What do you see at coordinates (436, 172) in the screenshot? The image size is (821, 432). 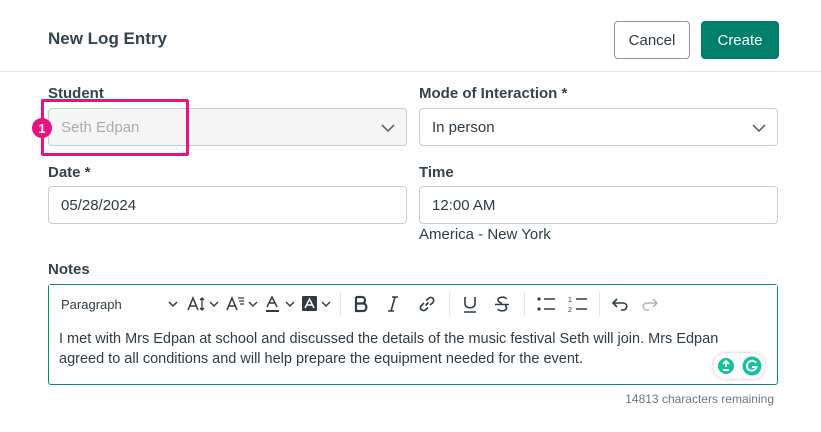 I see `time-label: Time` at bounding box center [436, 172].